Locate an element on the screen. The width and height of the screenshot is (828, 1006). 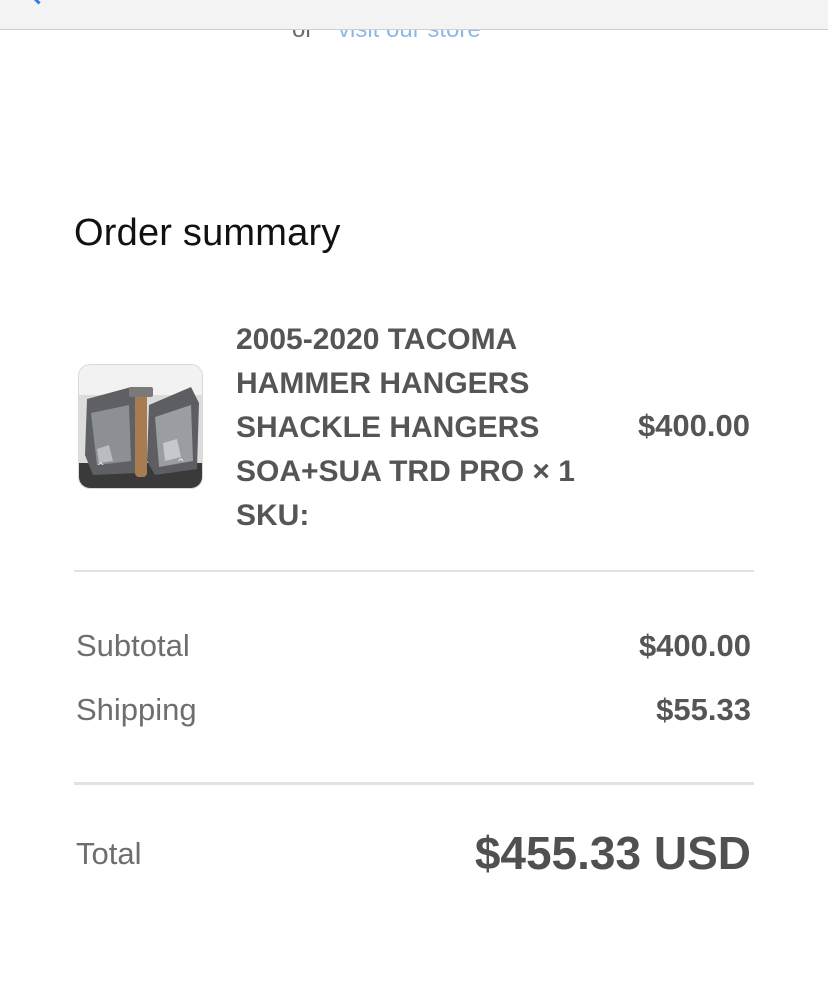
shipping-label: Shipping is located at coordinates (136, 709).